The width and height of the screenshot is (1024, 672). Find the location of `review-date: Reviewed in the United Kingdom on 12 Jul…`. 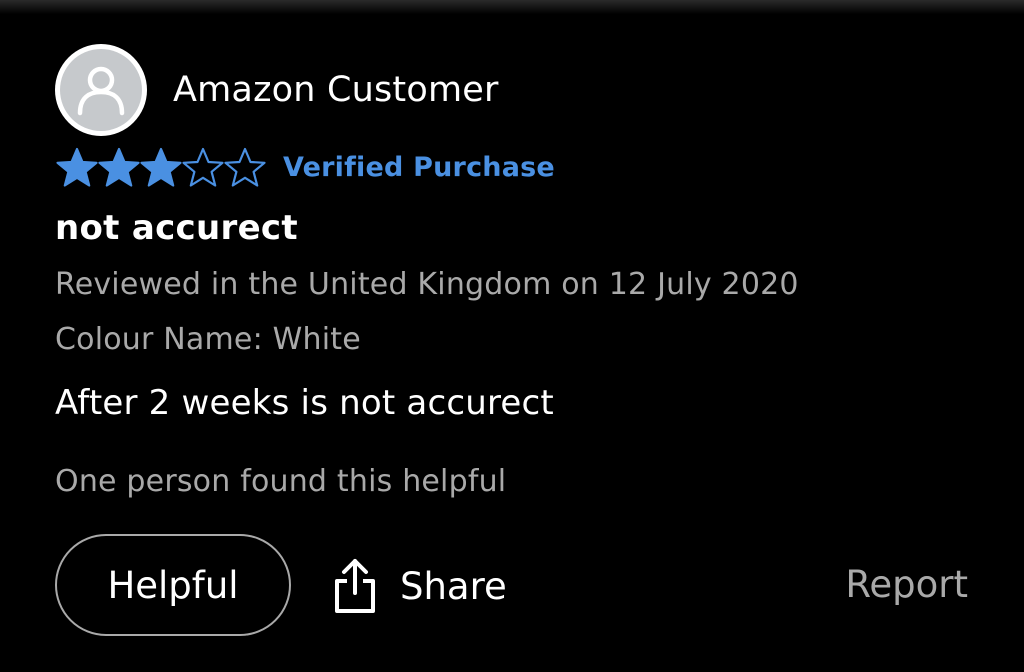

review-date: Reviewed in the United Kingdom on 12 Jul… is located at coordinates (427, 284).